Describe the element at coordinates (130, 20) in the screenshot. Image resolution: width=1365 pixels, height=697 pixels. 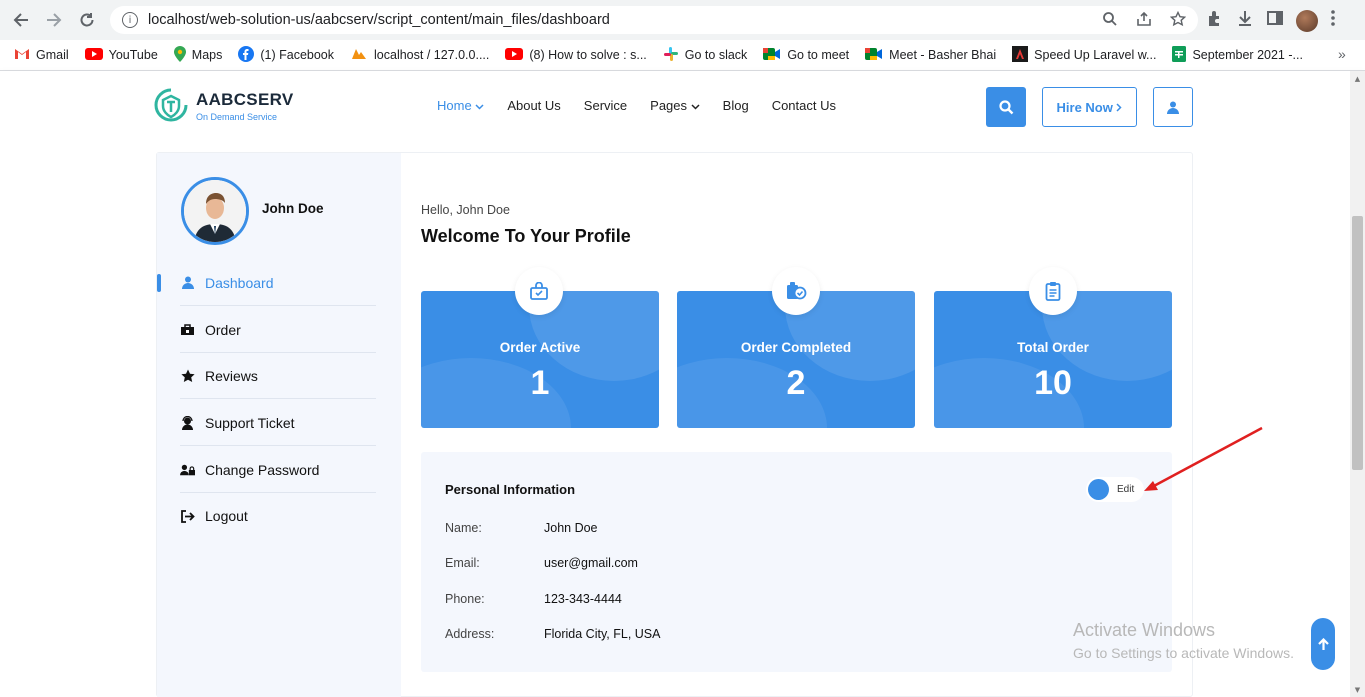
I see `site-info-icon: i` at that location.